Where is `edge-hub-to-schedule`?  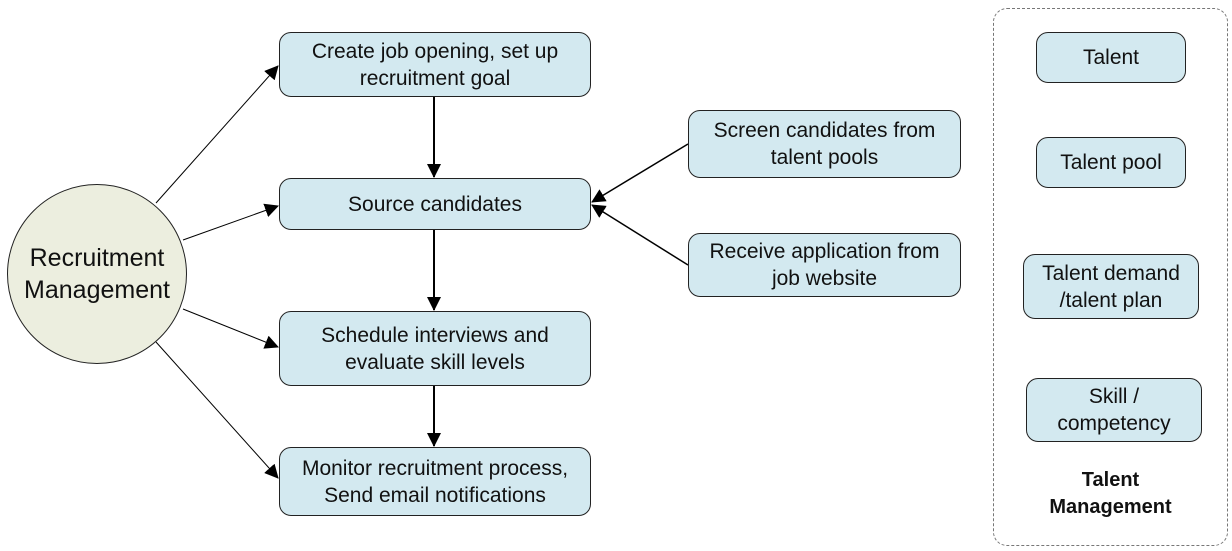 edge-hub-to-schedule is located at coordinates (230, 328).